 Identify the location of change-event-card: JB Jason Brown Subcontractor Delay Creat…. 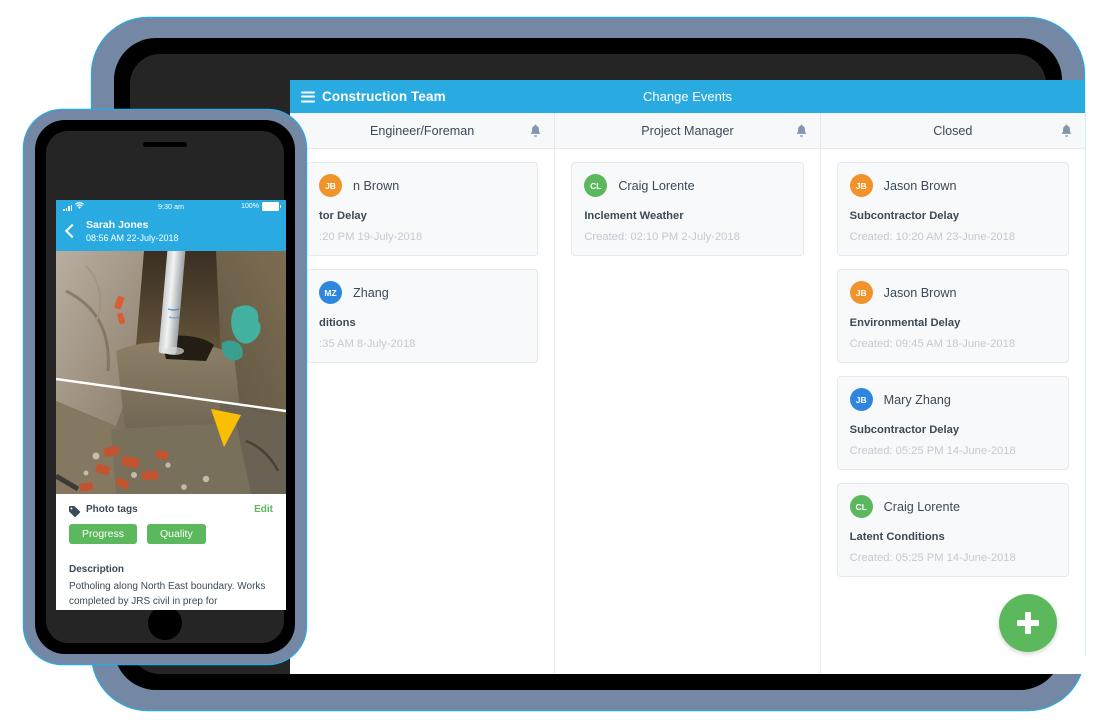
(952, 209).